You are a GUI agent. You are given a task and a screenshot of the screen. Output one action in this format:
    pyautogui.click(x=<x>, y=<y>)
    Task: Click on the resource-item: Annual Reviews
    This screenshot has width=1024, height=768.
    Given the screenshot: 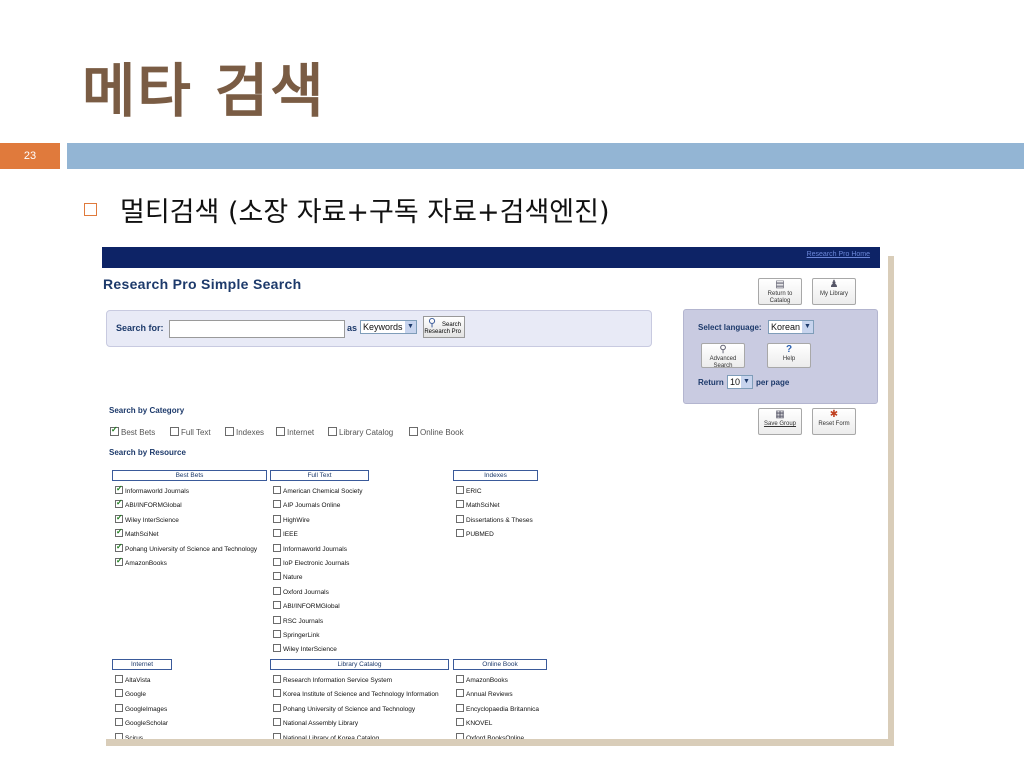 What is the action you would take?
    pyautogui.click(x=484, y=693)
    